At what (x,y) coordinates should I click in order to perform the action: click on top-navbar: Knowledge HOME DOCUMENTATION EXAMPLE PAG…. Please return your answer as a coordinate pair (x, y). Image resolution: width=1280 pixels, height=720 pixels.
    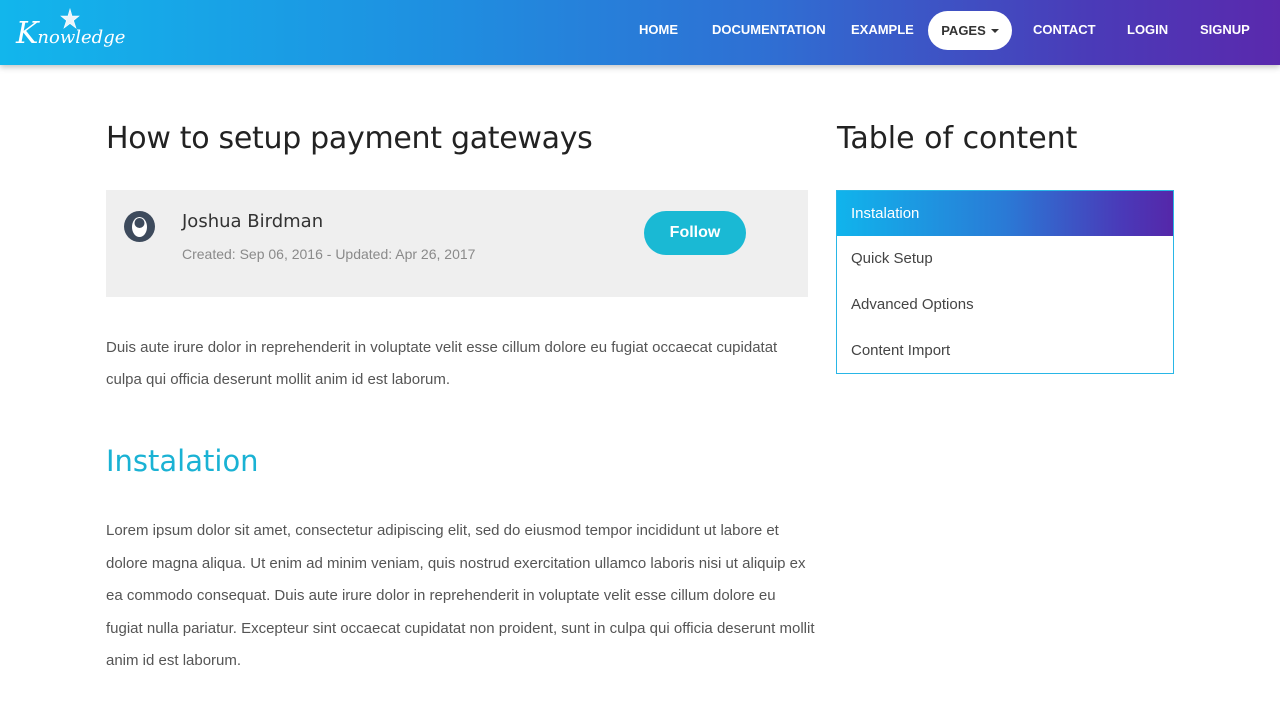
    Looking at the image, I should click on (640, 32).